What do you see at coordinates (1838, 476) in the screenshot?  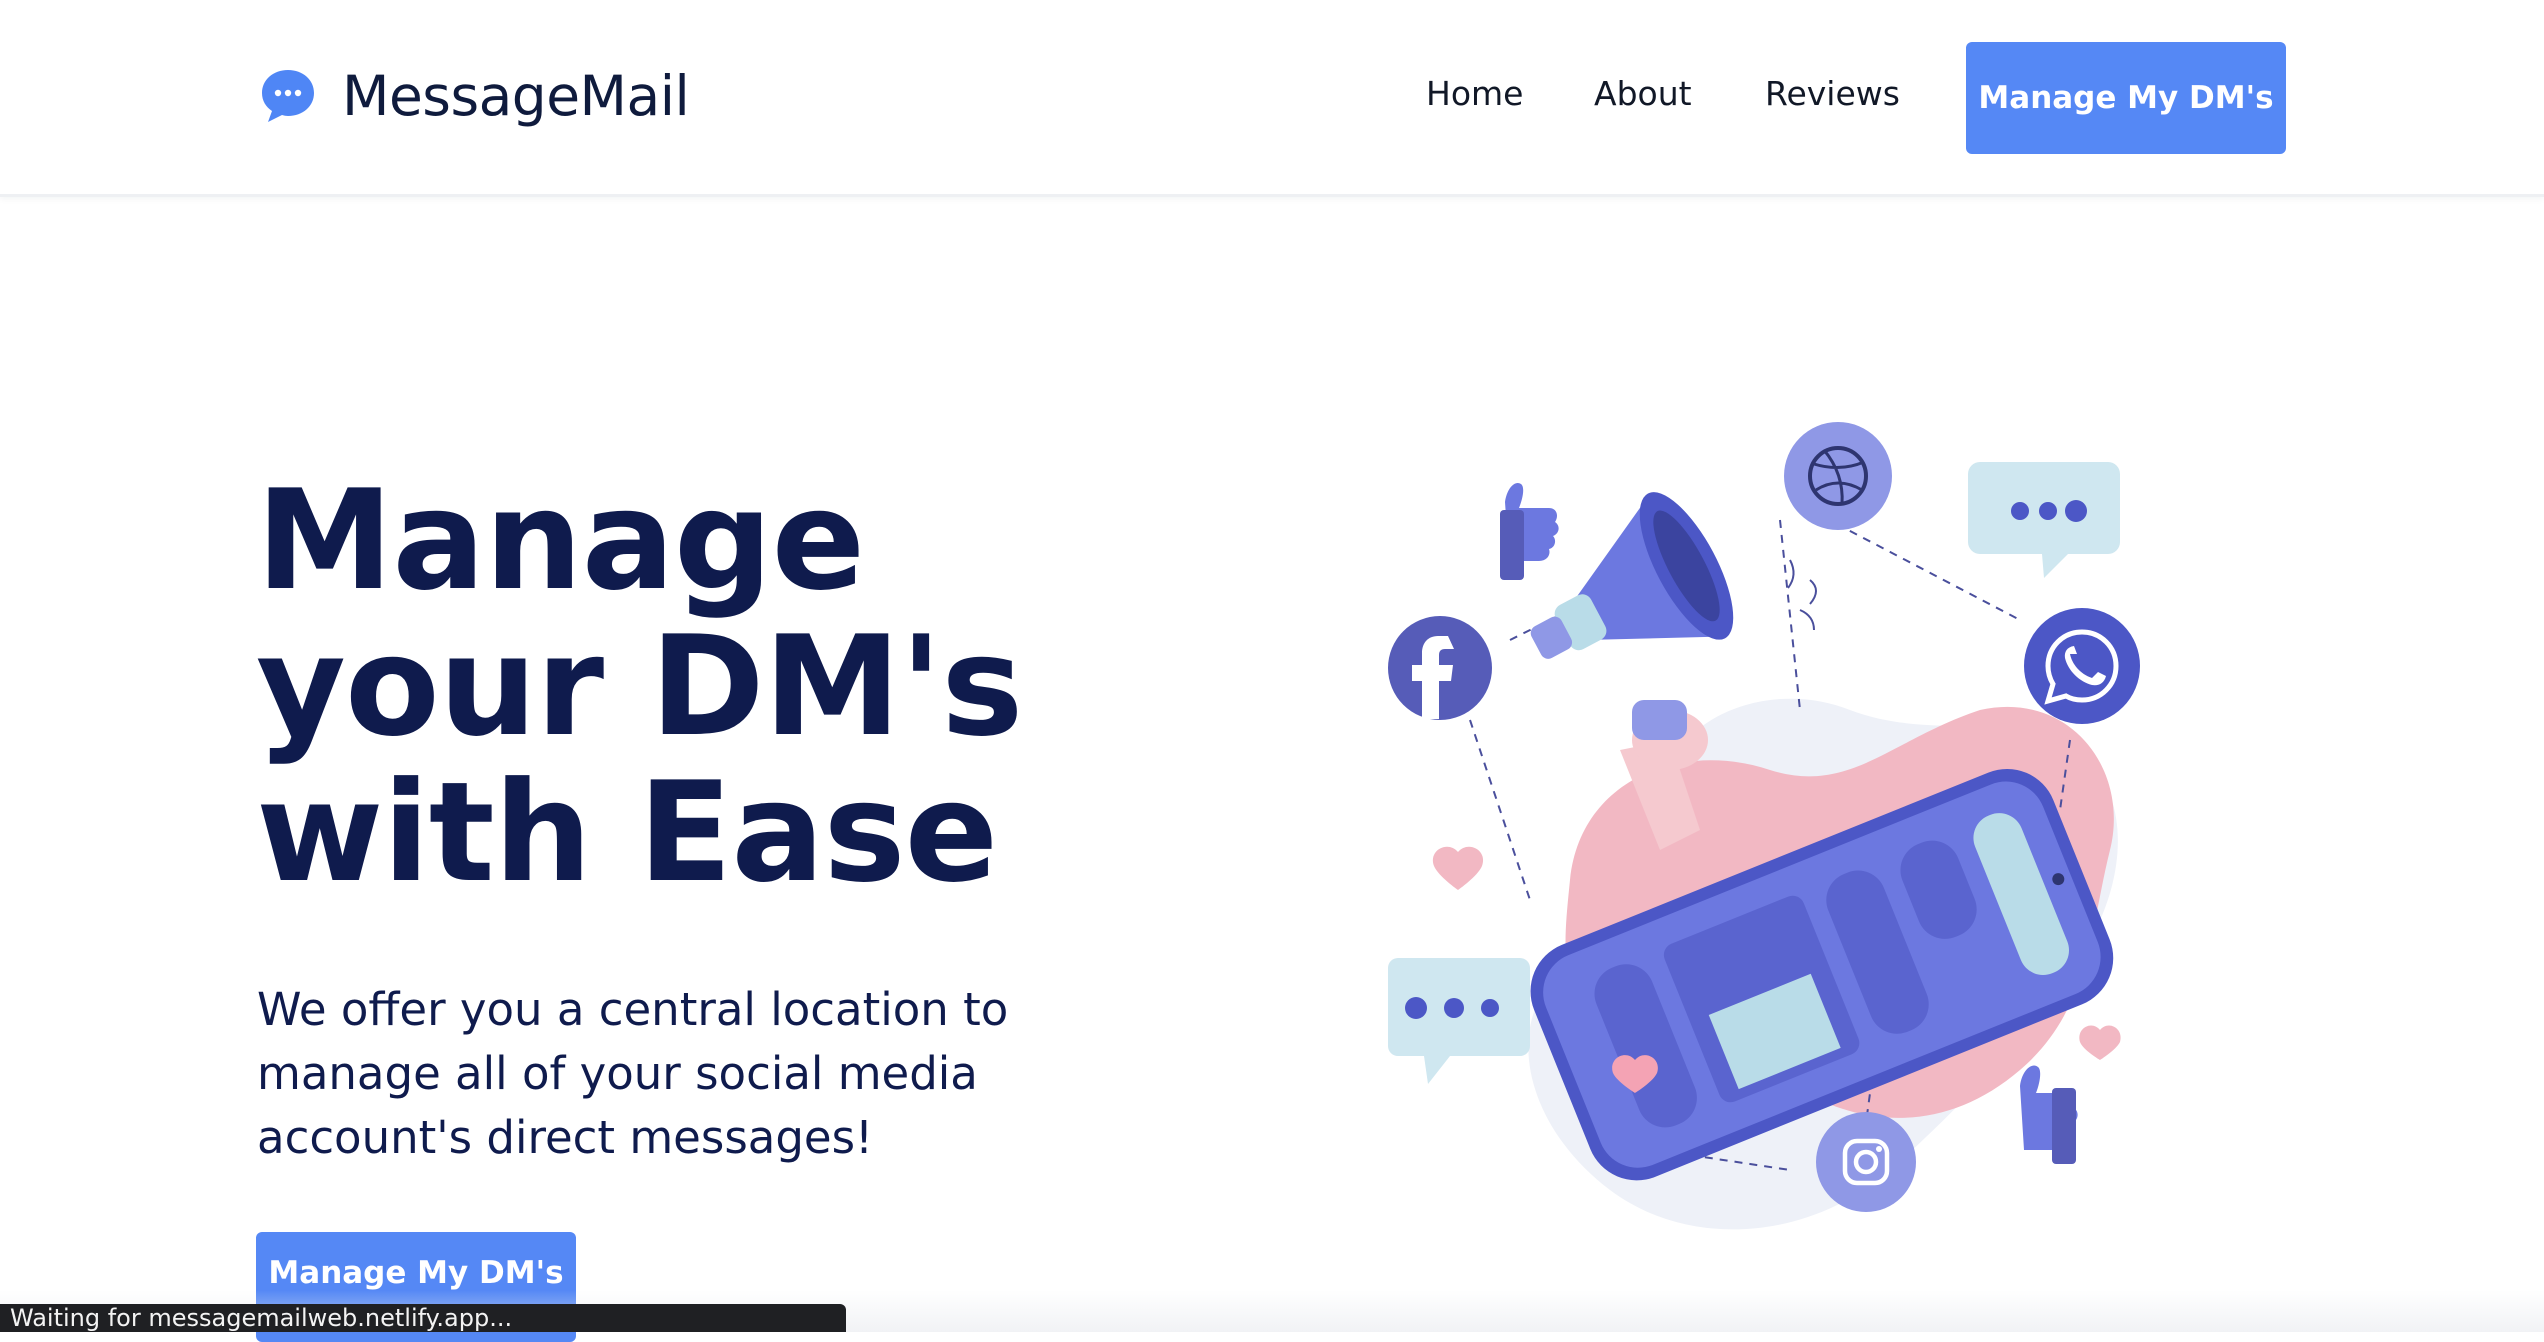 I see `dribbble-icon` at bounding box center [1838, 476].